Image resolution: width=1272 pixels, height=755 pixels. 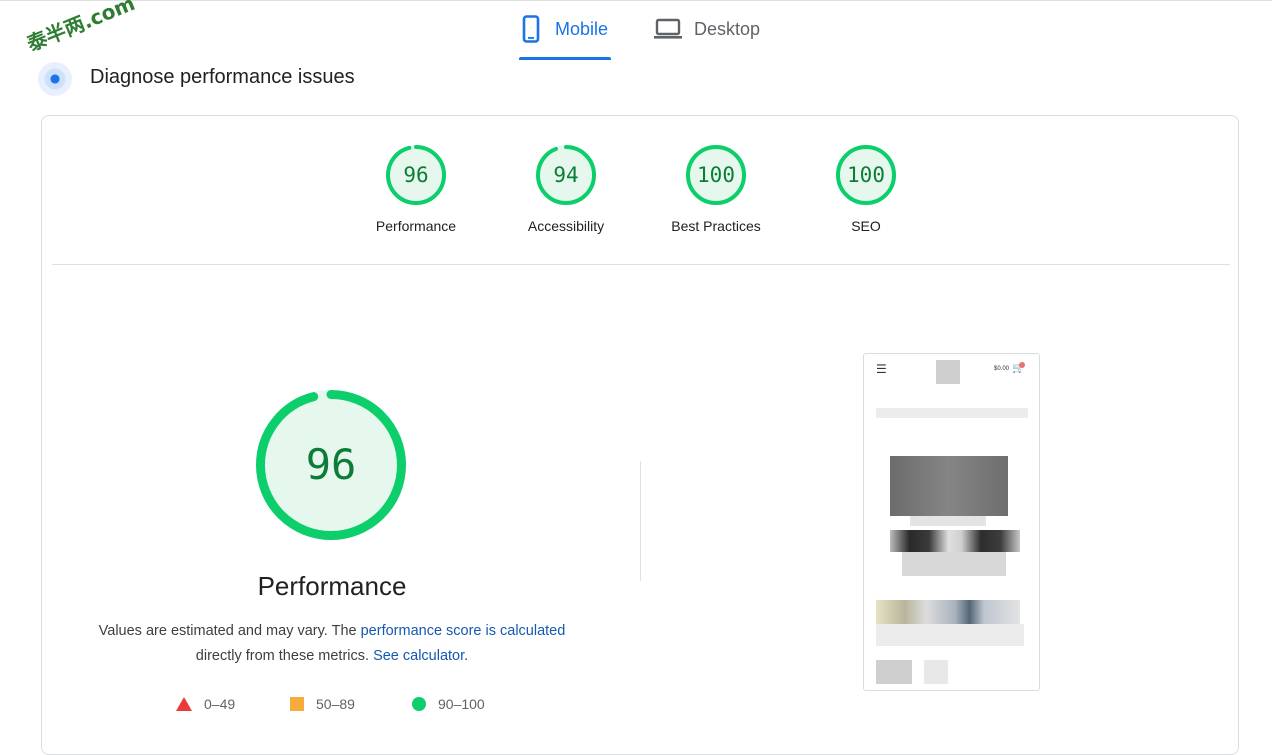 I want to click on performance-score-gauge: 96, so click(x=331, y=465).